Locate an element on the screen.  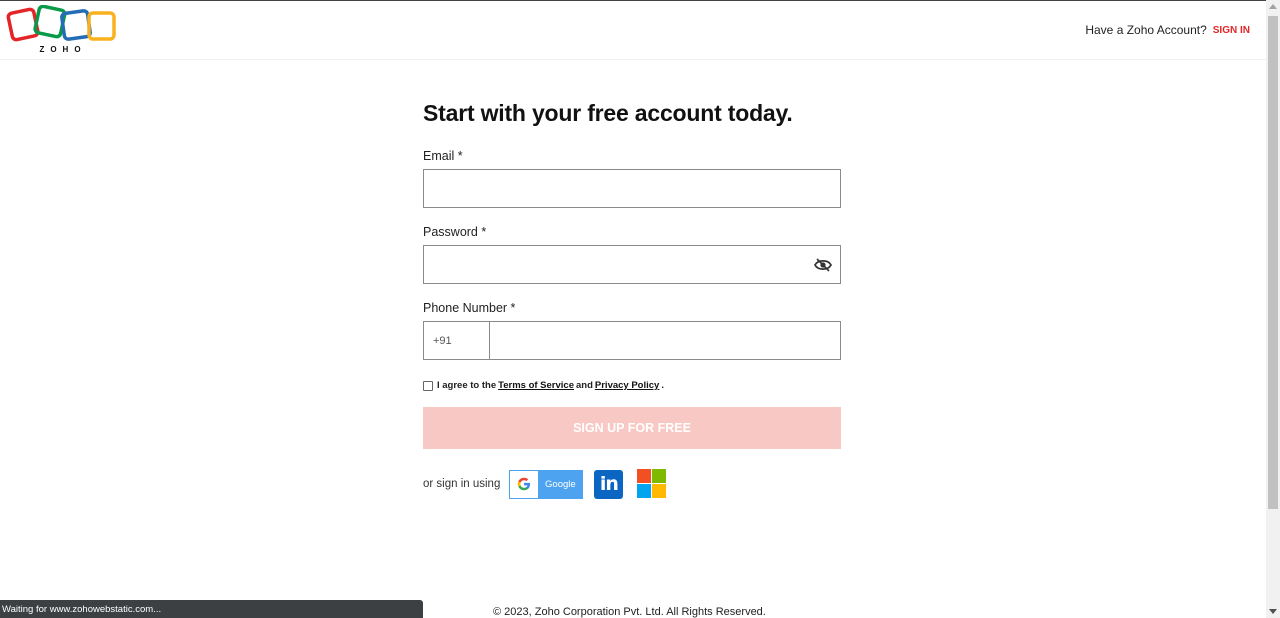
phone-field-box: +91 is located at coordinates (632, 340).